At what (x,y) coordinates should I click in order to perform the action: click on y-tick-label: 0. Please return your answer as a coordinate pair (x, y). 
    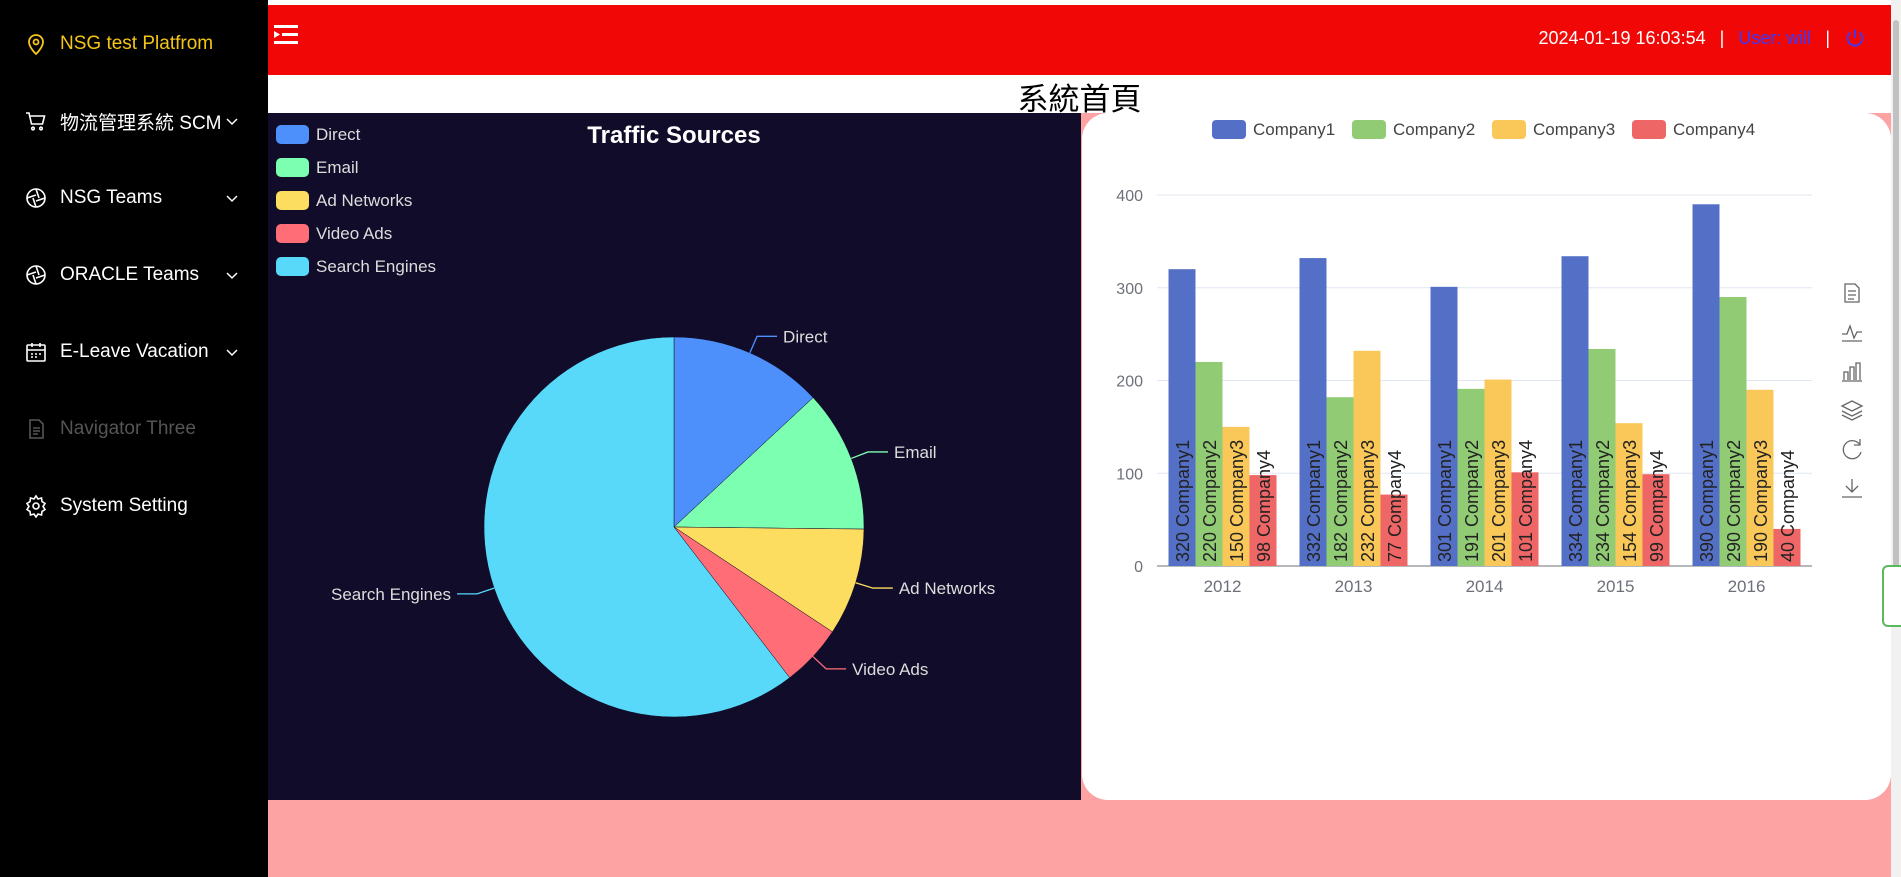
    Looking at the image, I should click on (1138, 567).